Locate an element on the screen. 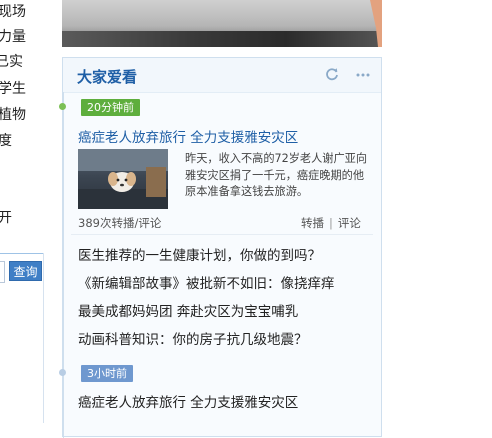 This screenshot has height=438, width=492. widget-header: 大家爱看 is located at coordinates (222, 75).